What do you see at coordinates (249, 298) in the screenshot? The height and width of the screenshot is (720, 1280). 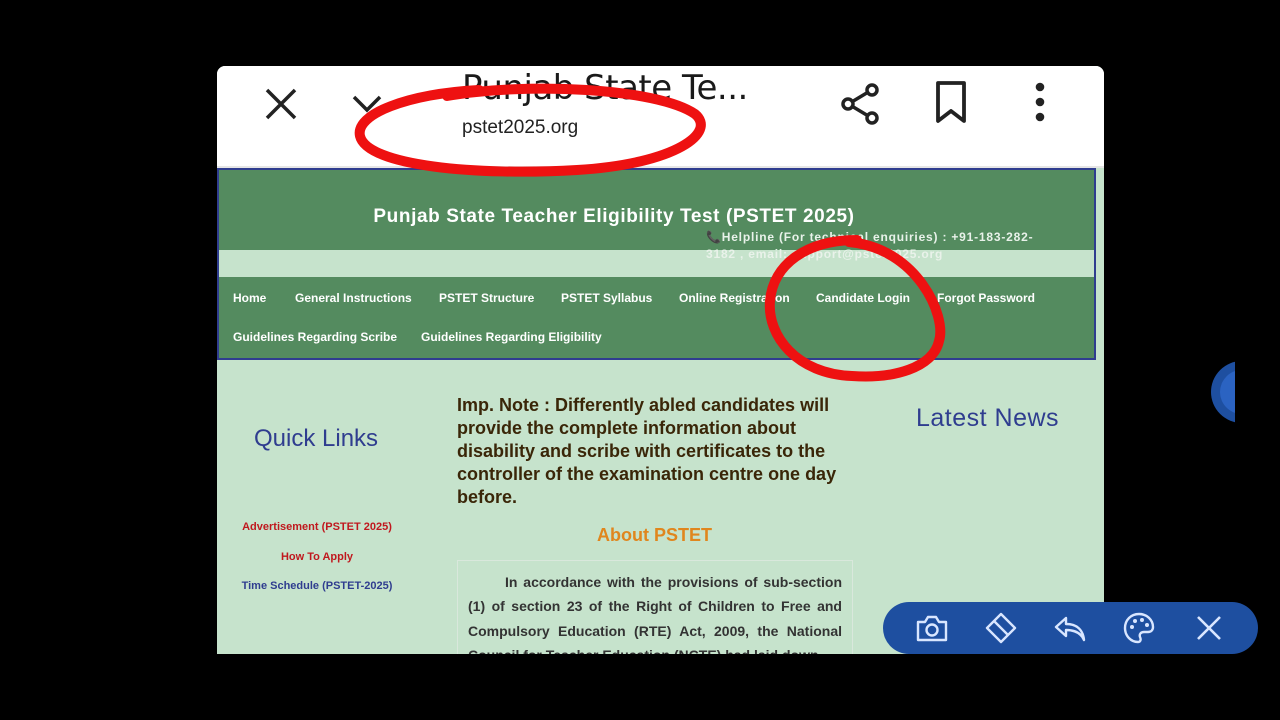 I see `nav-home: Home` at bounding box center [249, 298].